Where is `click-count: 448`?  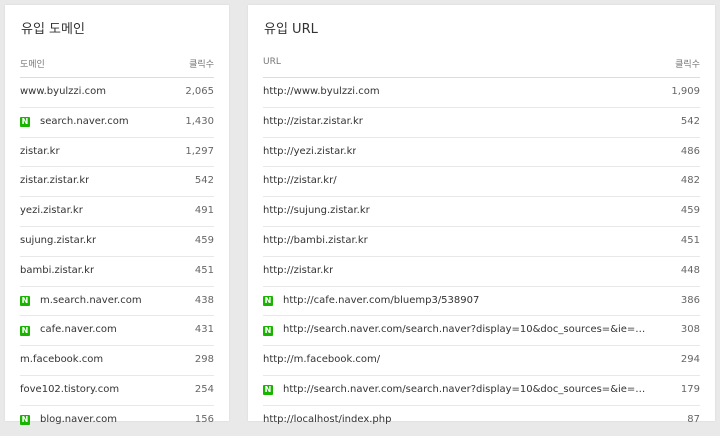
click-count: 448 is located at coordinates (690, 270).